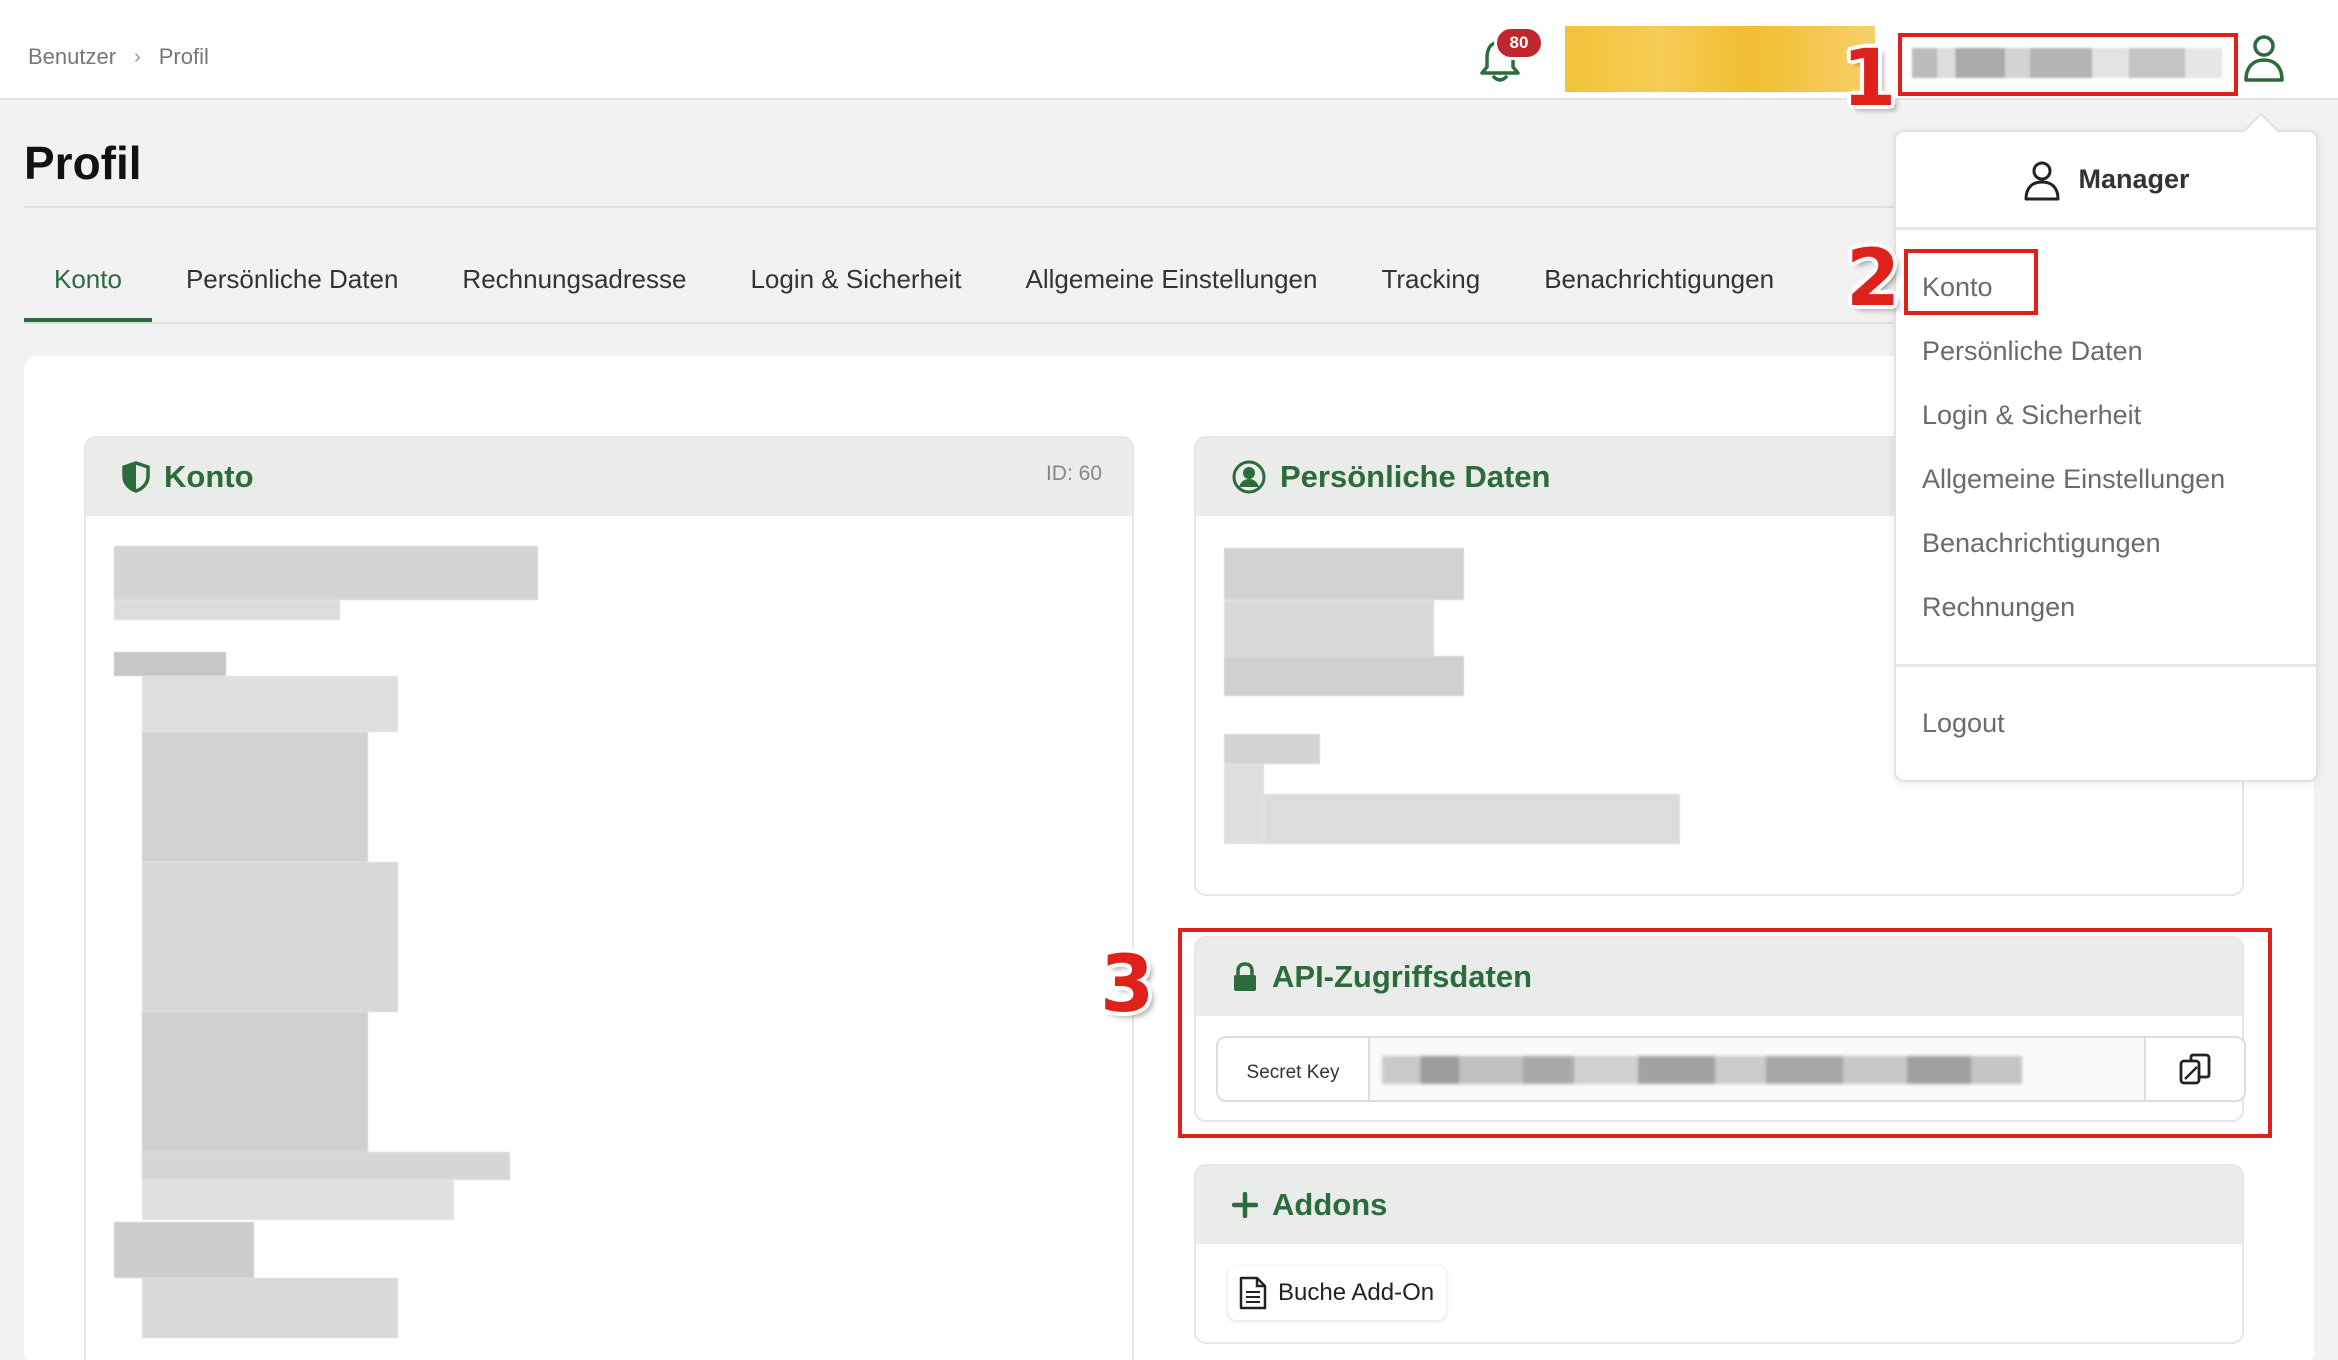 The height and width of the screenshot is (1360, 2338). Describe the element at coordinates (72, 57) in the screenshot. I see `breadcrumb-item-benutzer: Benutzer` at that location.